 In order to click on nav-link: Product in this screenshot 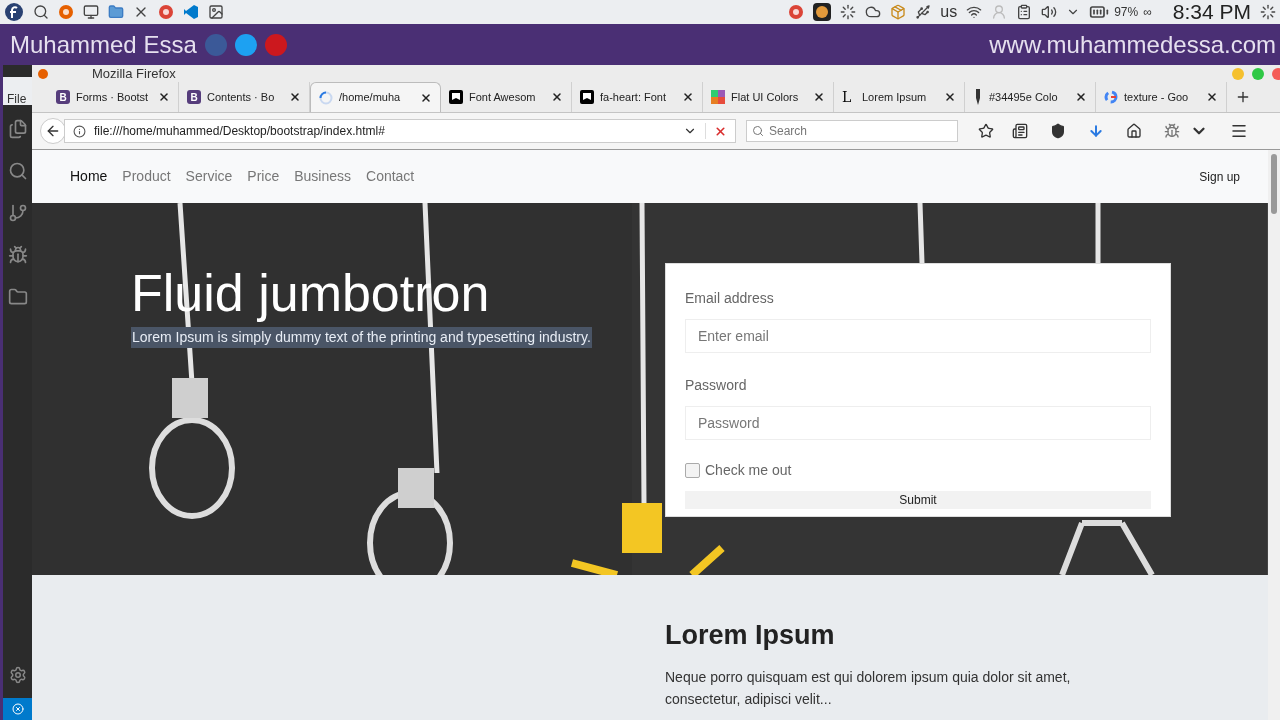, I will do `click(146, 176)`.